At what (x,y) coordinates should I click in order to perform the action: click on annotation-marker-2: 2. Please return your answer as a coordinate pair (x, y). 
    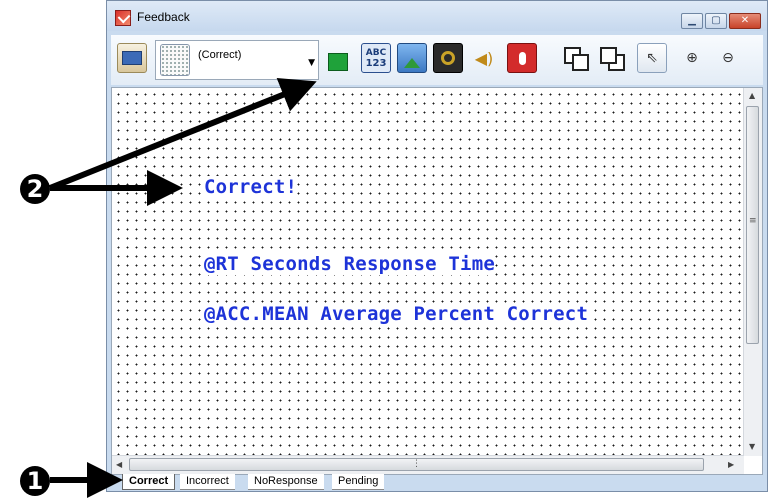
    Looking at the image, I should click on (35, 189).